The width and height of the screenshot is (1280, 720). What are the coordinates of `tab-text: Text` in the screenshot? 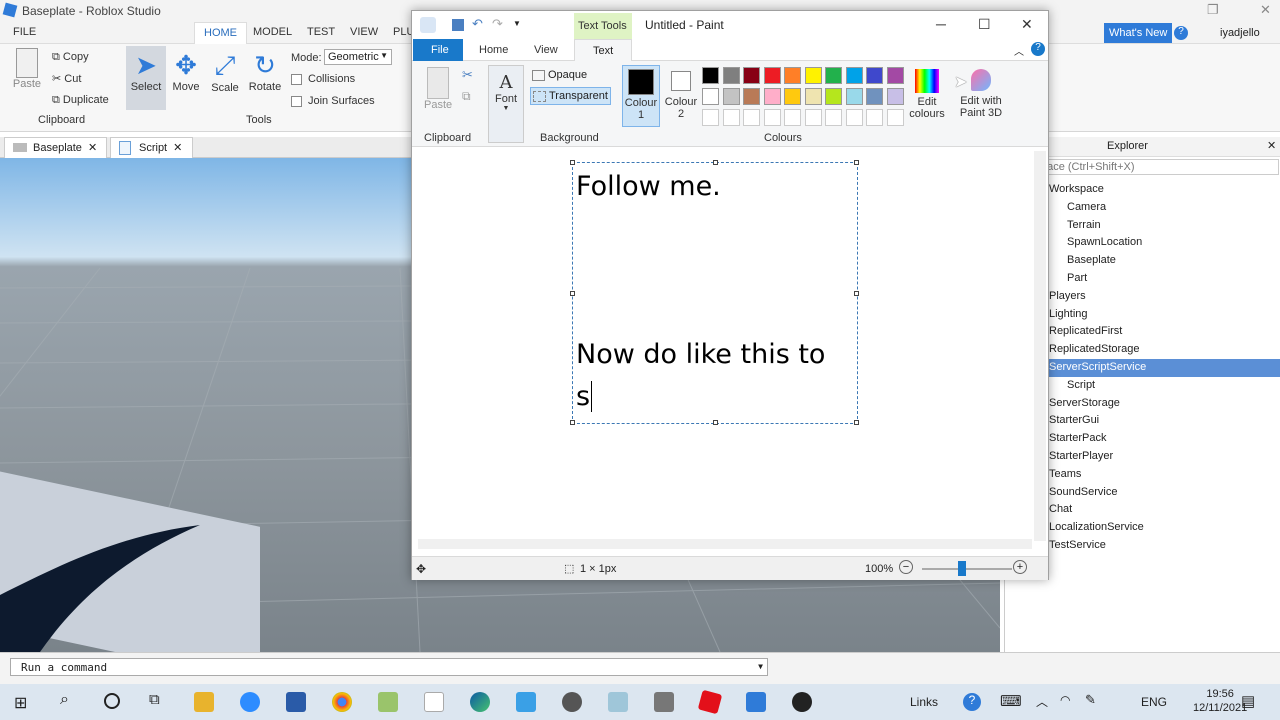 It's located at (603, 50).